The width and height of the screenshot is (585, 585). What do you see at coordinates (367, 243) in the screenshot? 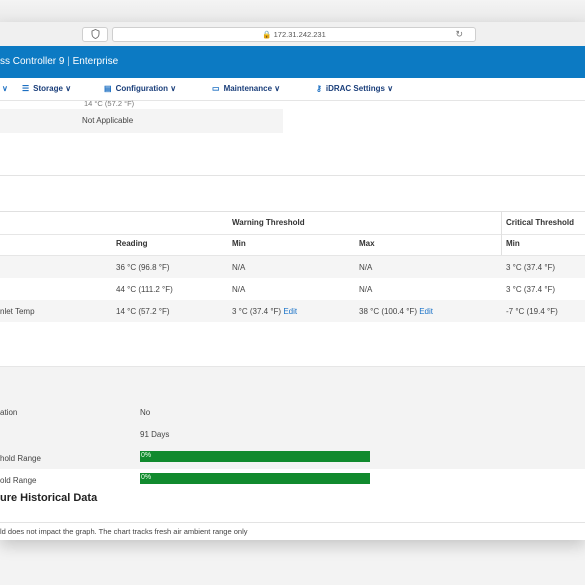
I see `warning-max-column-header: Max` at bounding box center [367, 243].